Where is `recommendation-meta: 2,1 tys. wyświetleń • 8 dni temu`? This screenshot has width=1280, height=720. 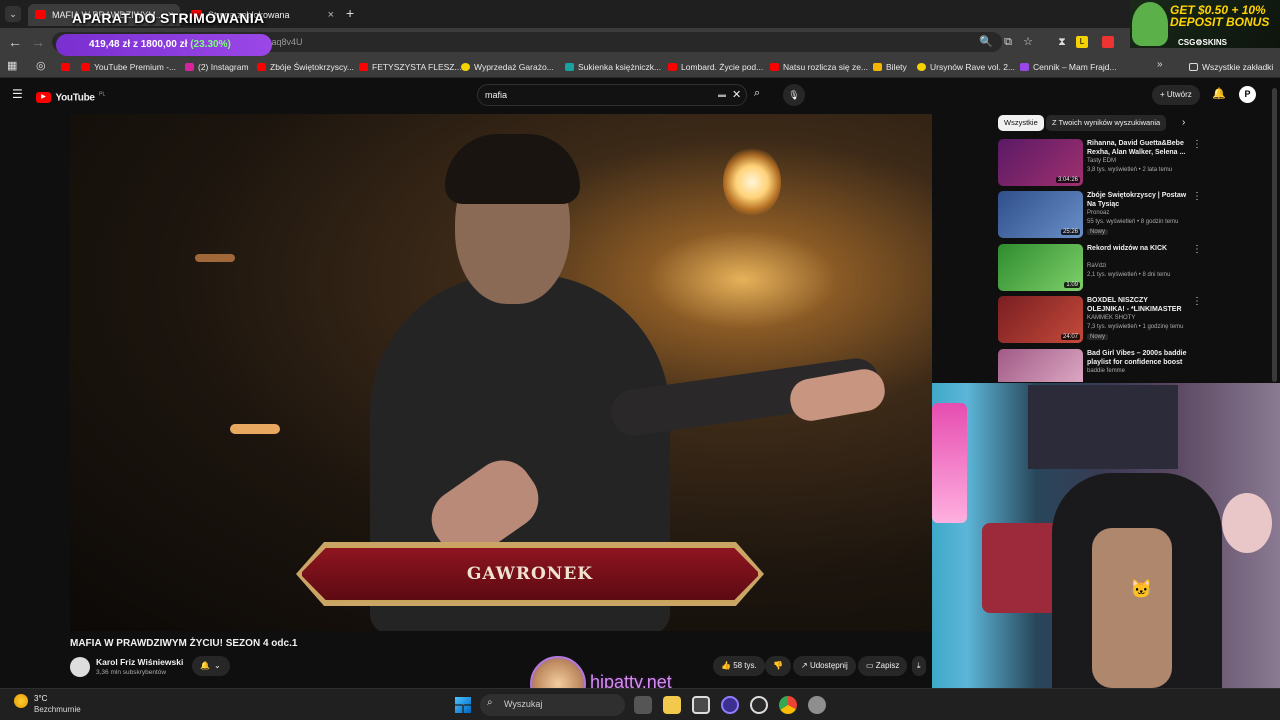 recommendation-meta: 2,1 tys. wyświetleń • 8 dni temu is located at coordinates (1129, 275).